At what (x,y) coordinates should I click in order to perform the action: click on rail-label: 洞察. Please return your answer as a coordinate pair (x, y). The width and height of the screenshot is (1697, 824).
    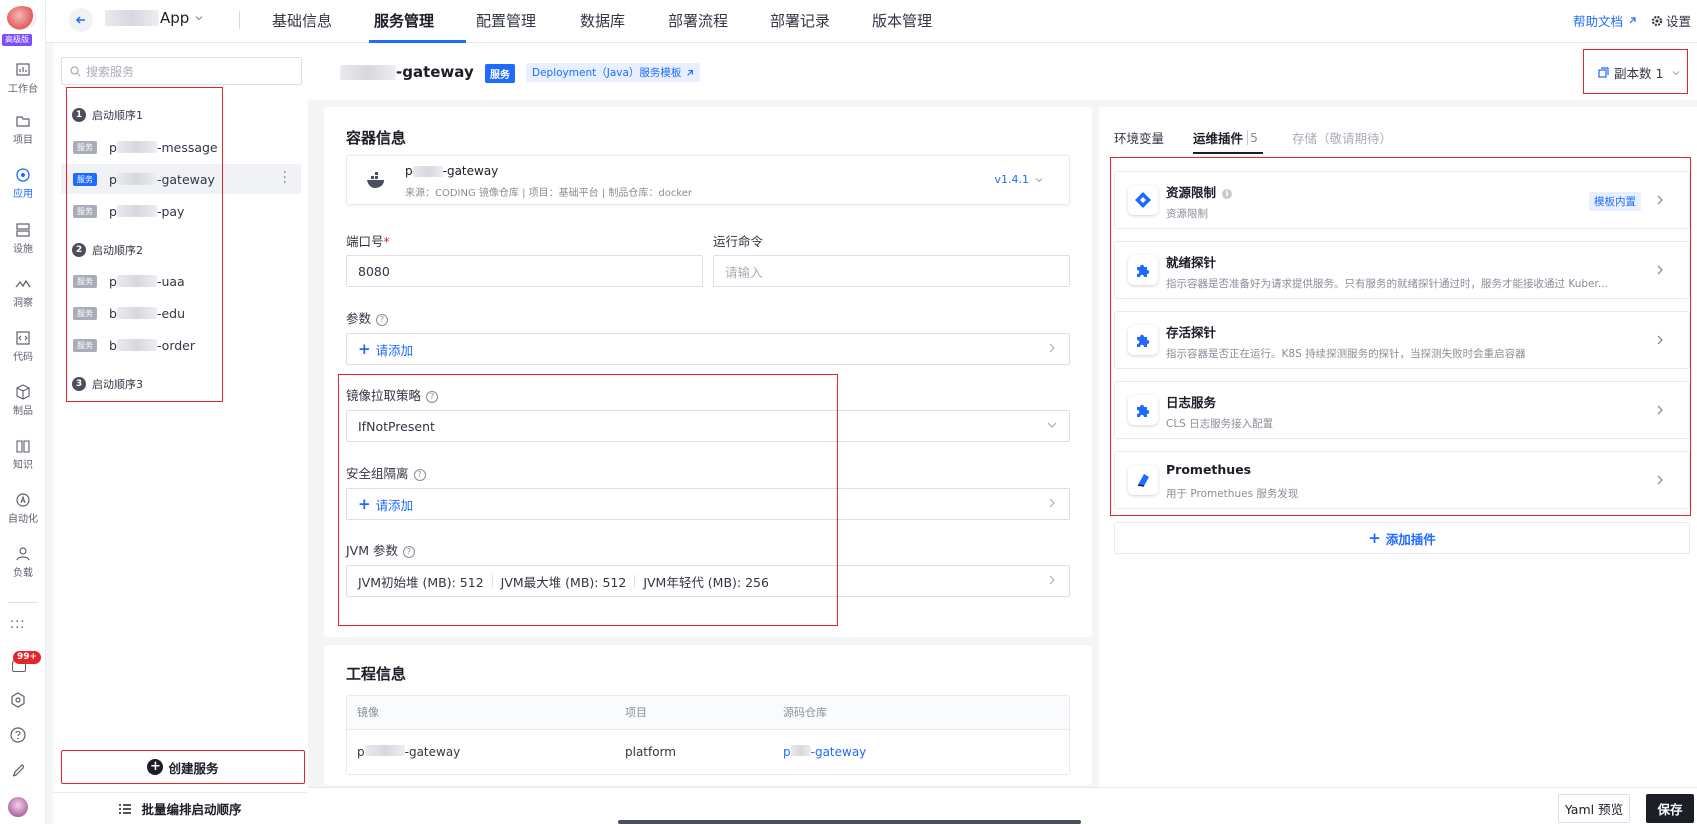
    Looking at the image, I should click on (23, 303).